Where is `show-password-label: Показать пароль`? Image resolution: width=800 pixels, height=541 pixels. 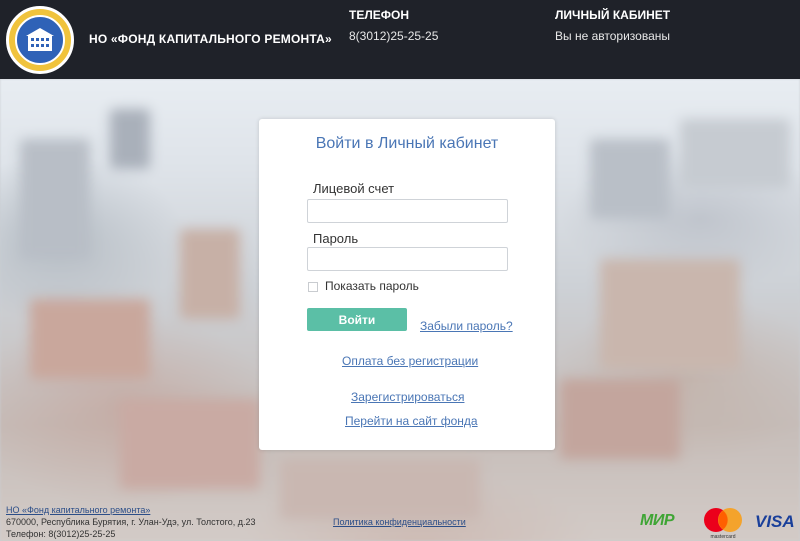 show-password-label: Показать пароль is located at coordinates (372, 286).